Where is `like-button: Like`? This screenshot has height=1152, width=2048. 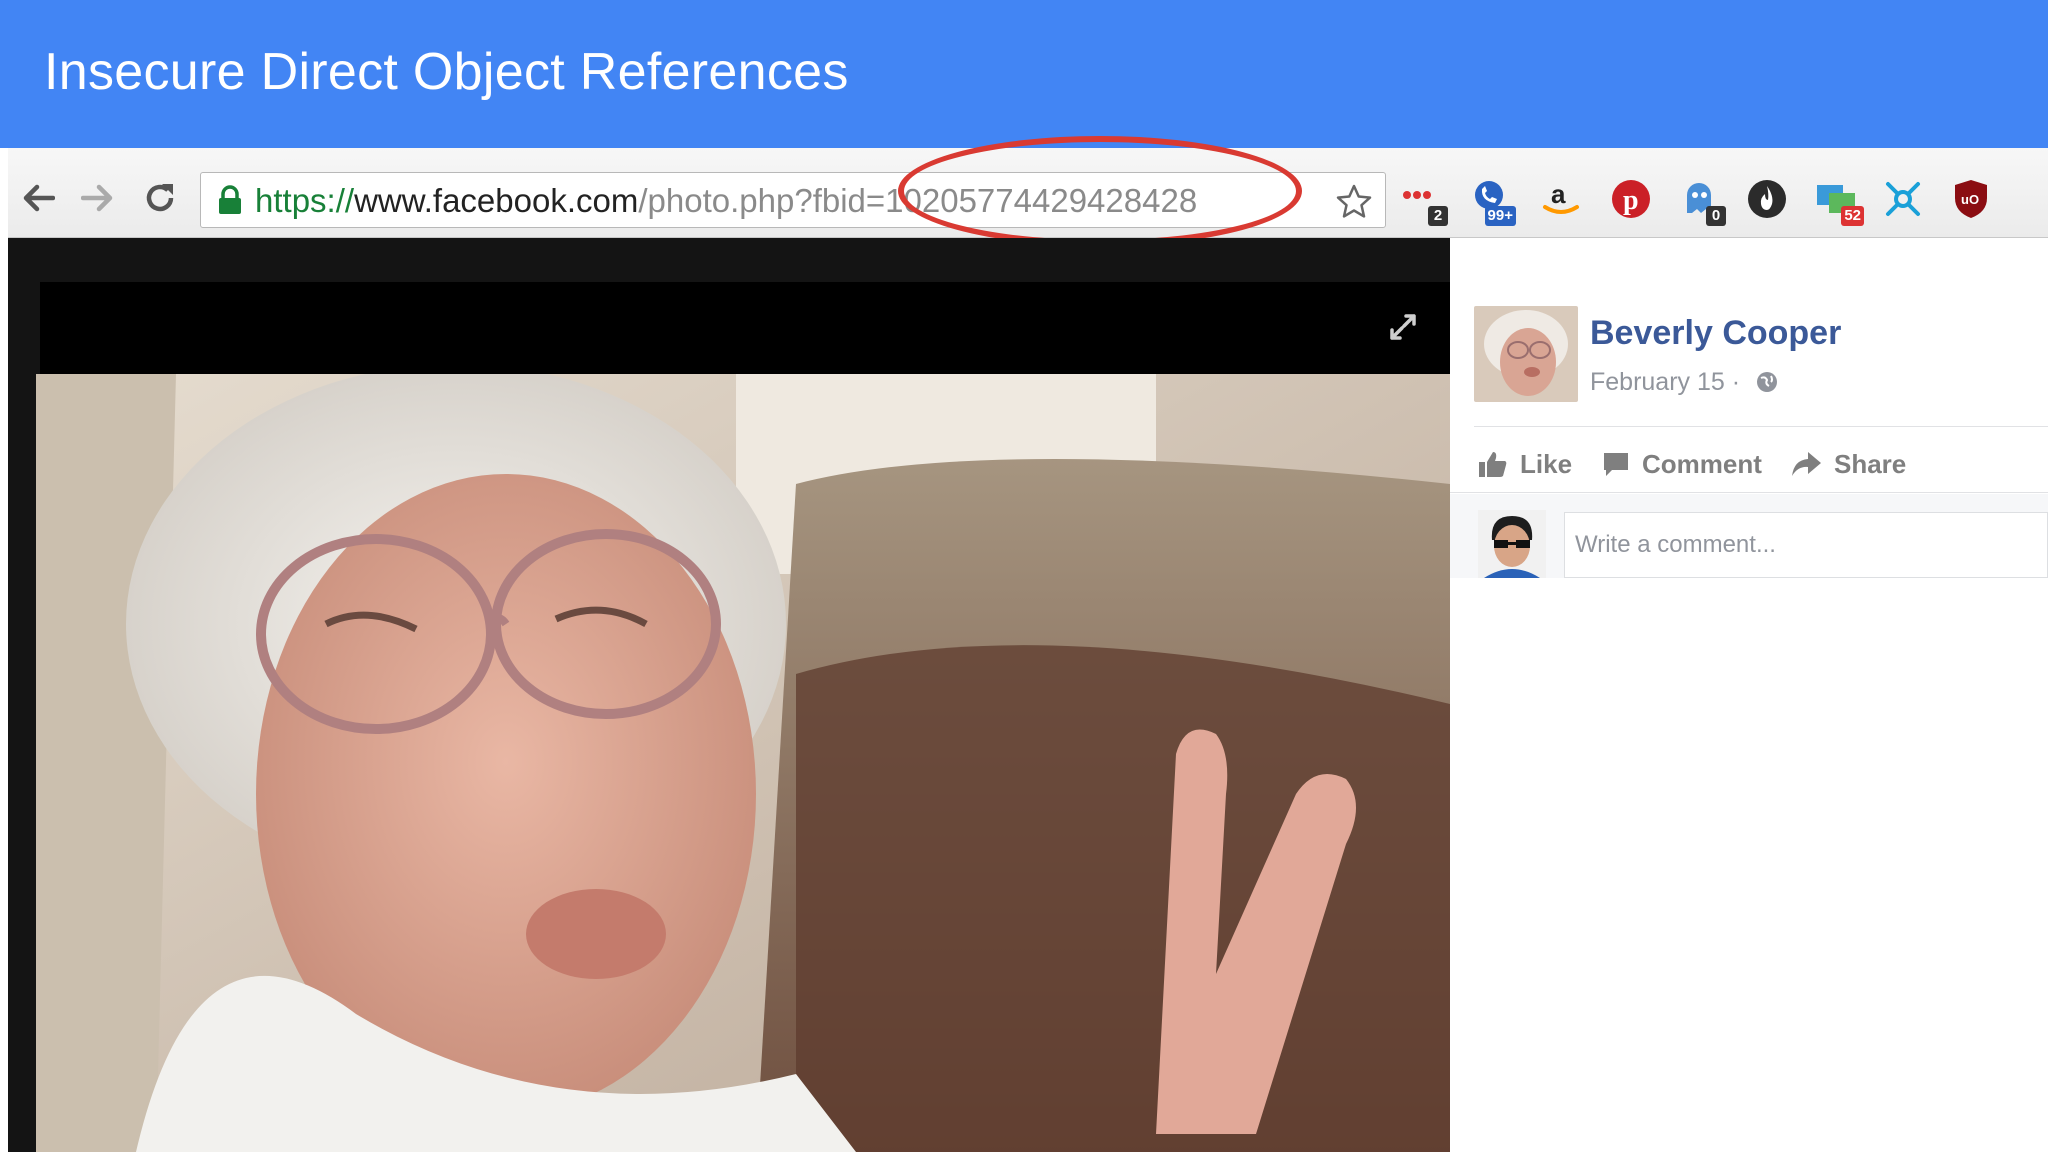 like-button: Like is located at coordinates (1525, 464).